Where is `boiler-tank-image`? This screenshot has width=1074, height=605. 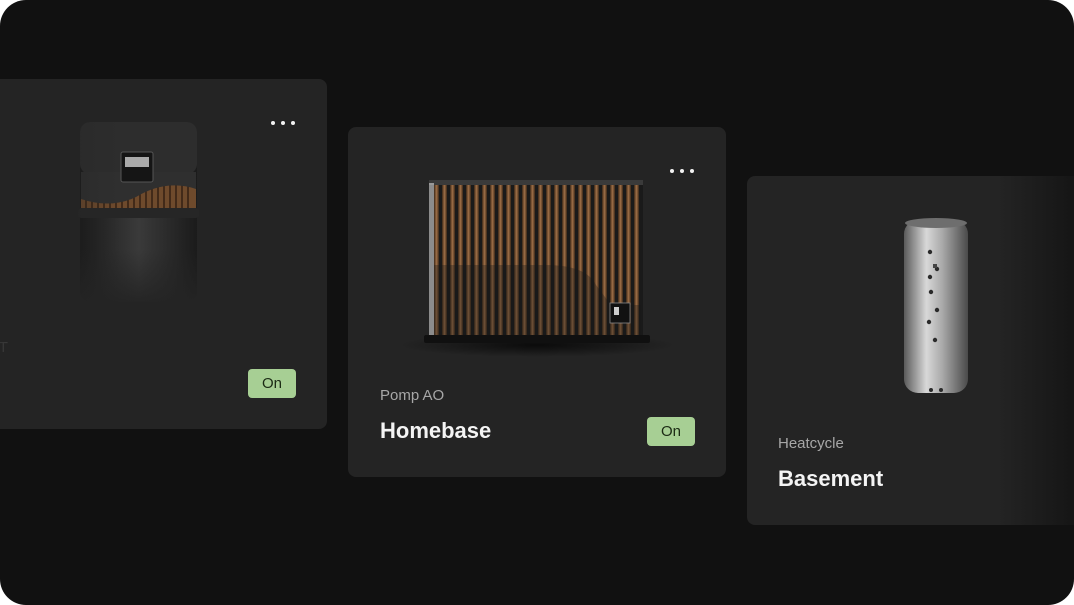
boiler-tank-image is located at coordinates (936, 305).